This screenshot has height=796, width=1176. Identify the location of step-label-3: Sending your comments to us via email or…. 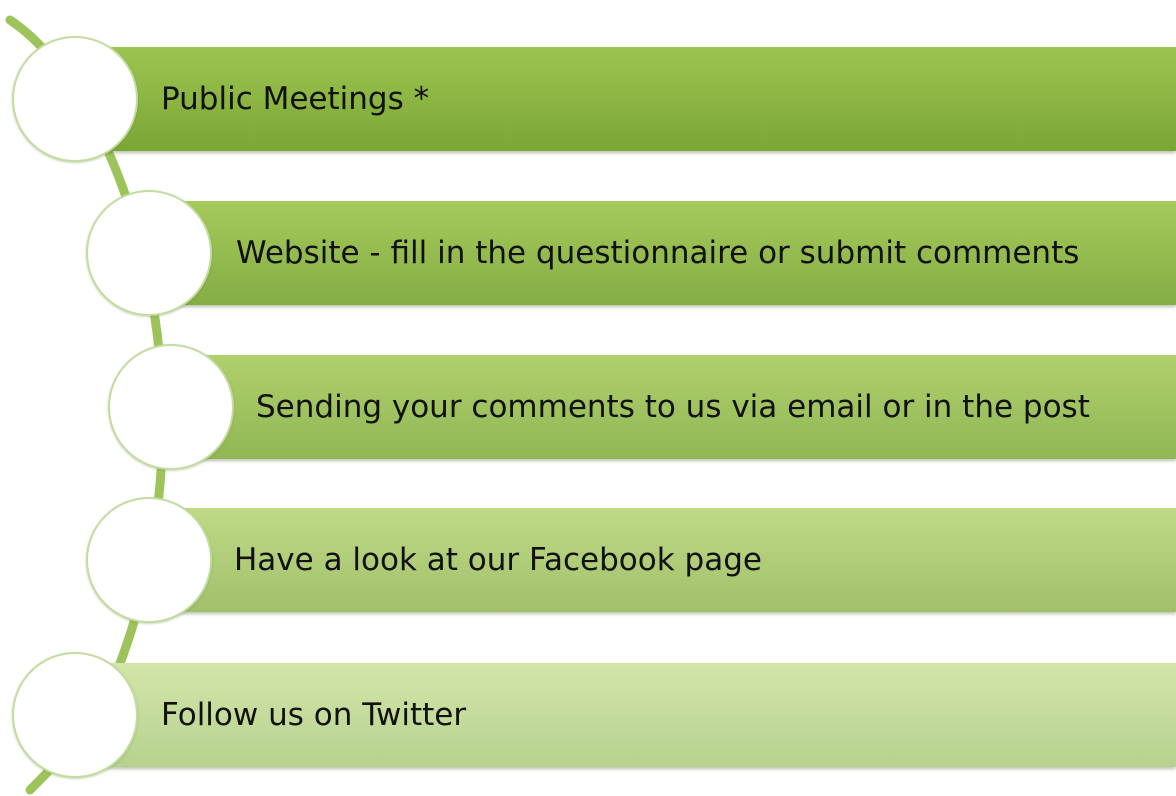
(673, 407).